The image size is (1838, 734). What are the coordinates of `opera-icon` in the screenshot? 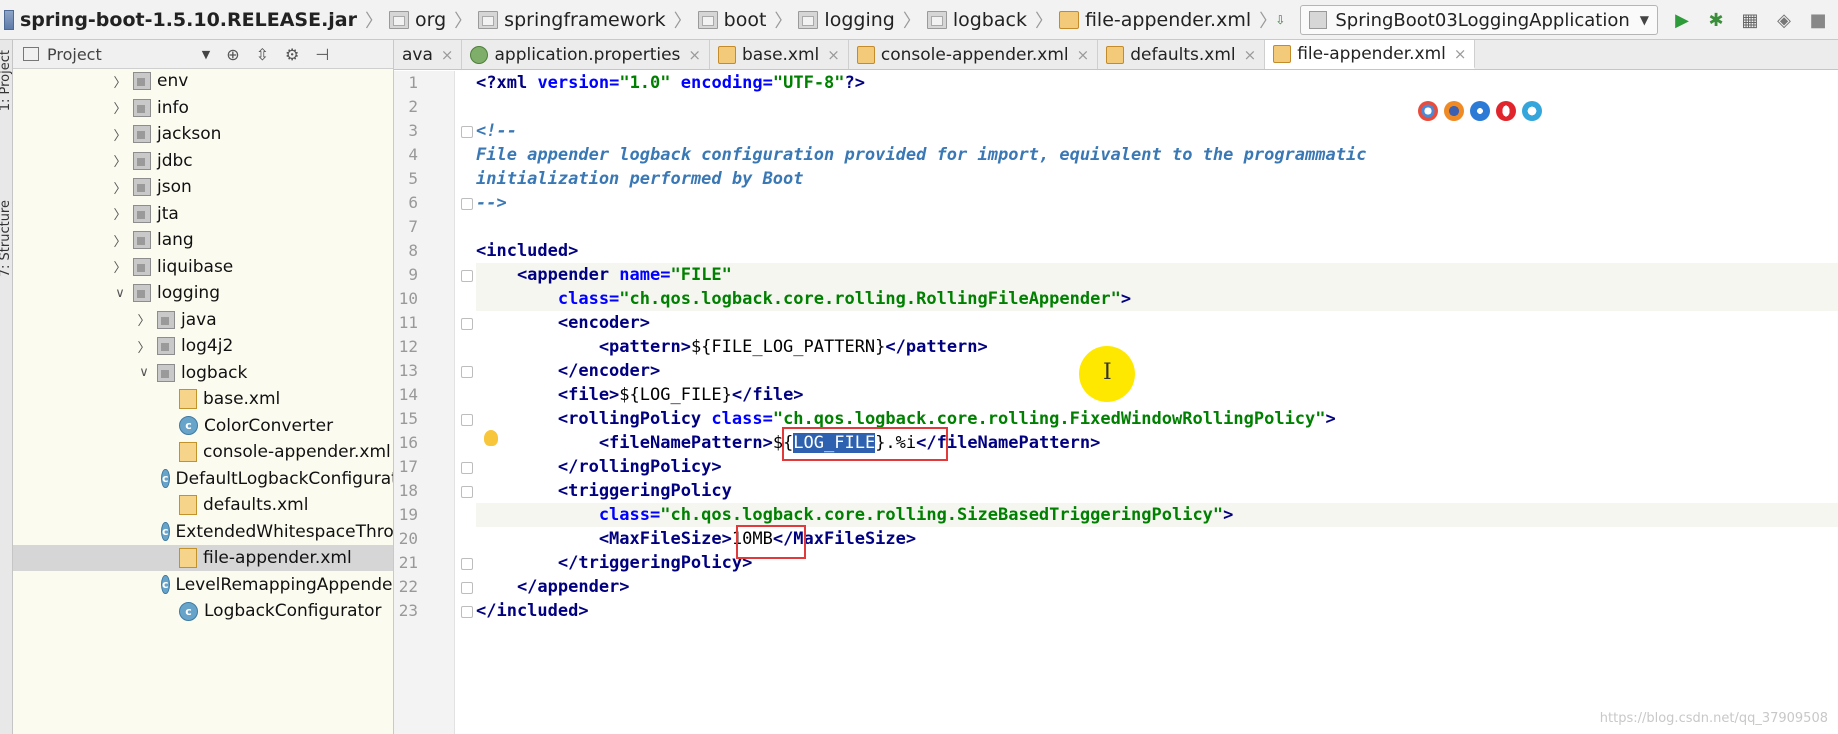 It's located at (1506, 111).